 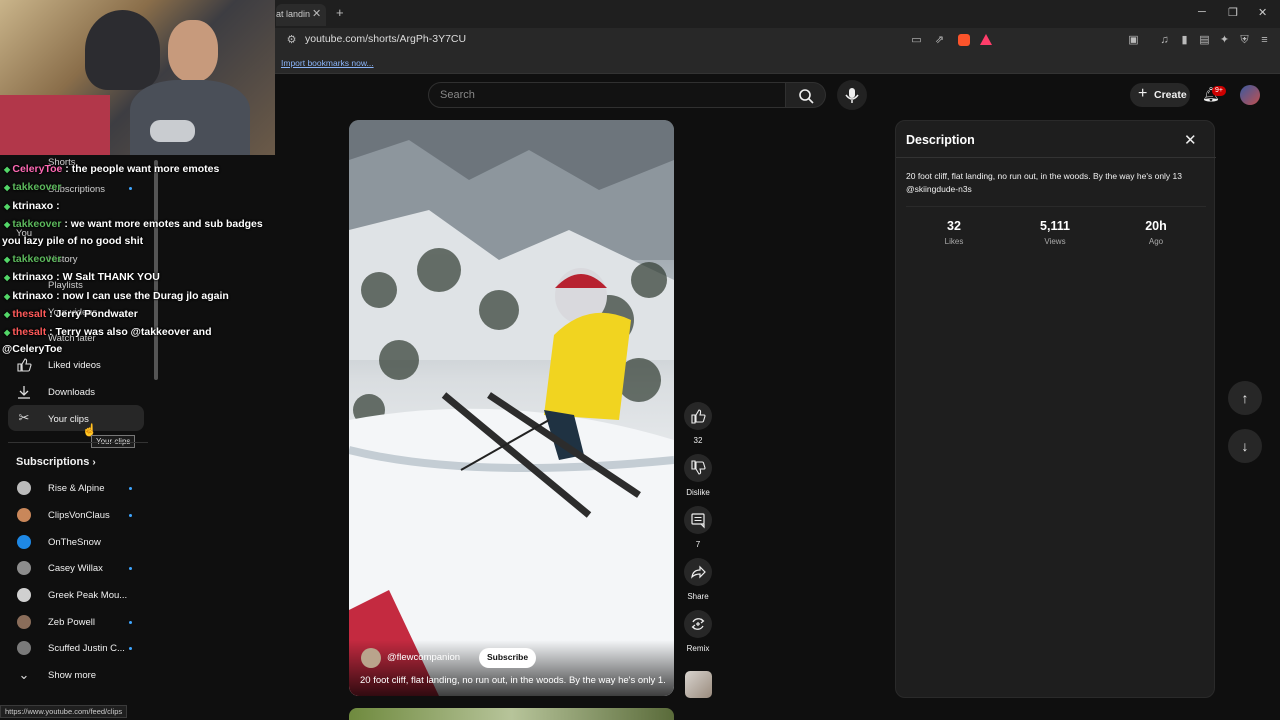 I want to click on sound-thumbnail, so click(x=698, y=684).